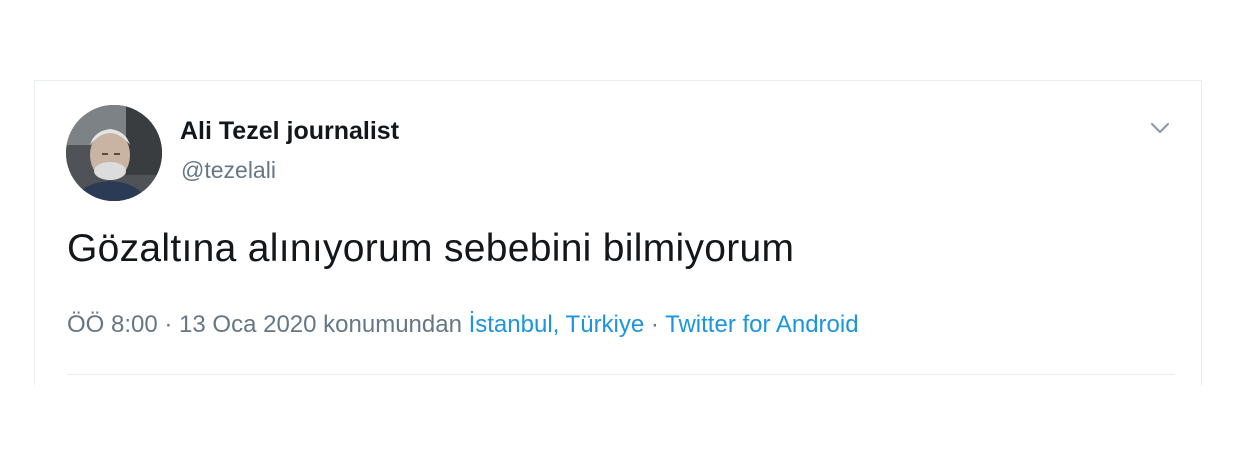  I want to click on avatar, so click(114, 153).